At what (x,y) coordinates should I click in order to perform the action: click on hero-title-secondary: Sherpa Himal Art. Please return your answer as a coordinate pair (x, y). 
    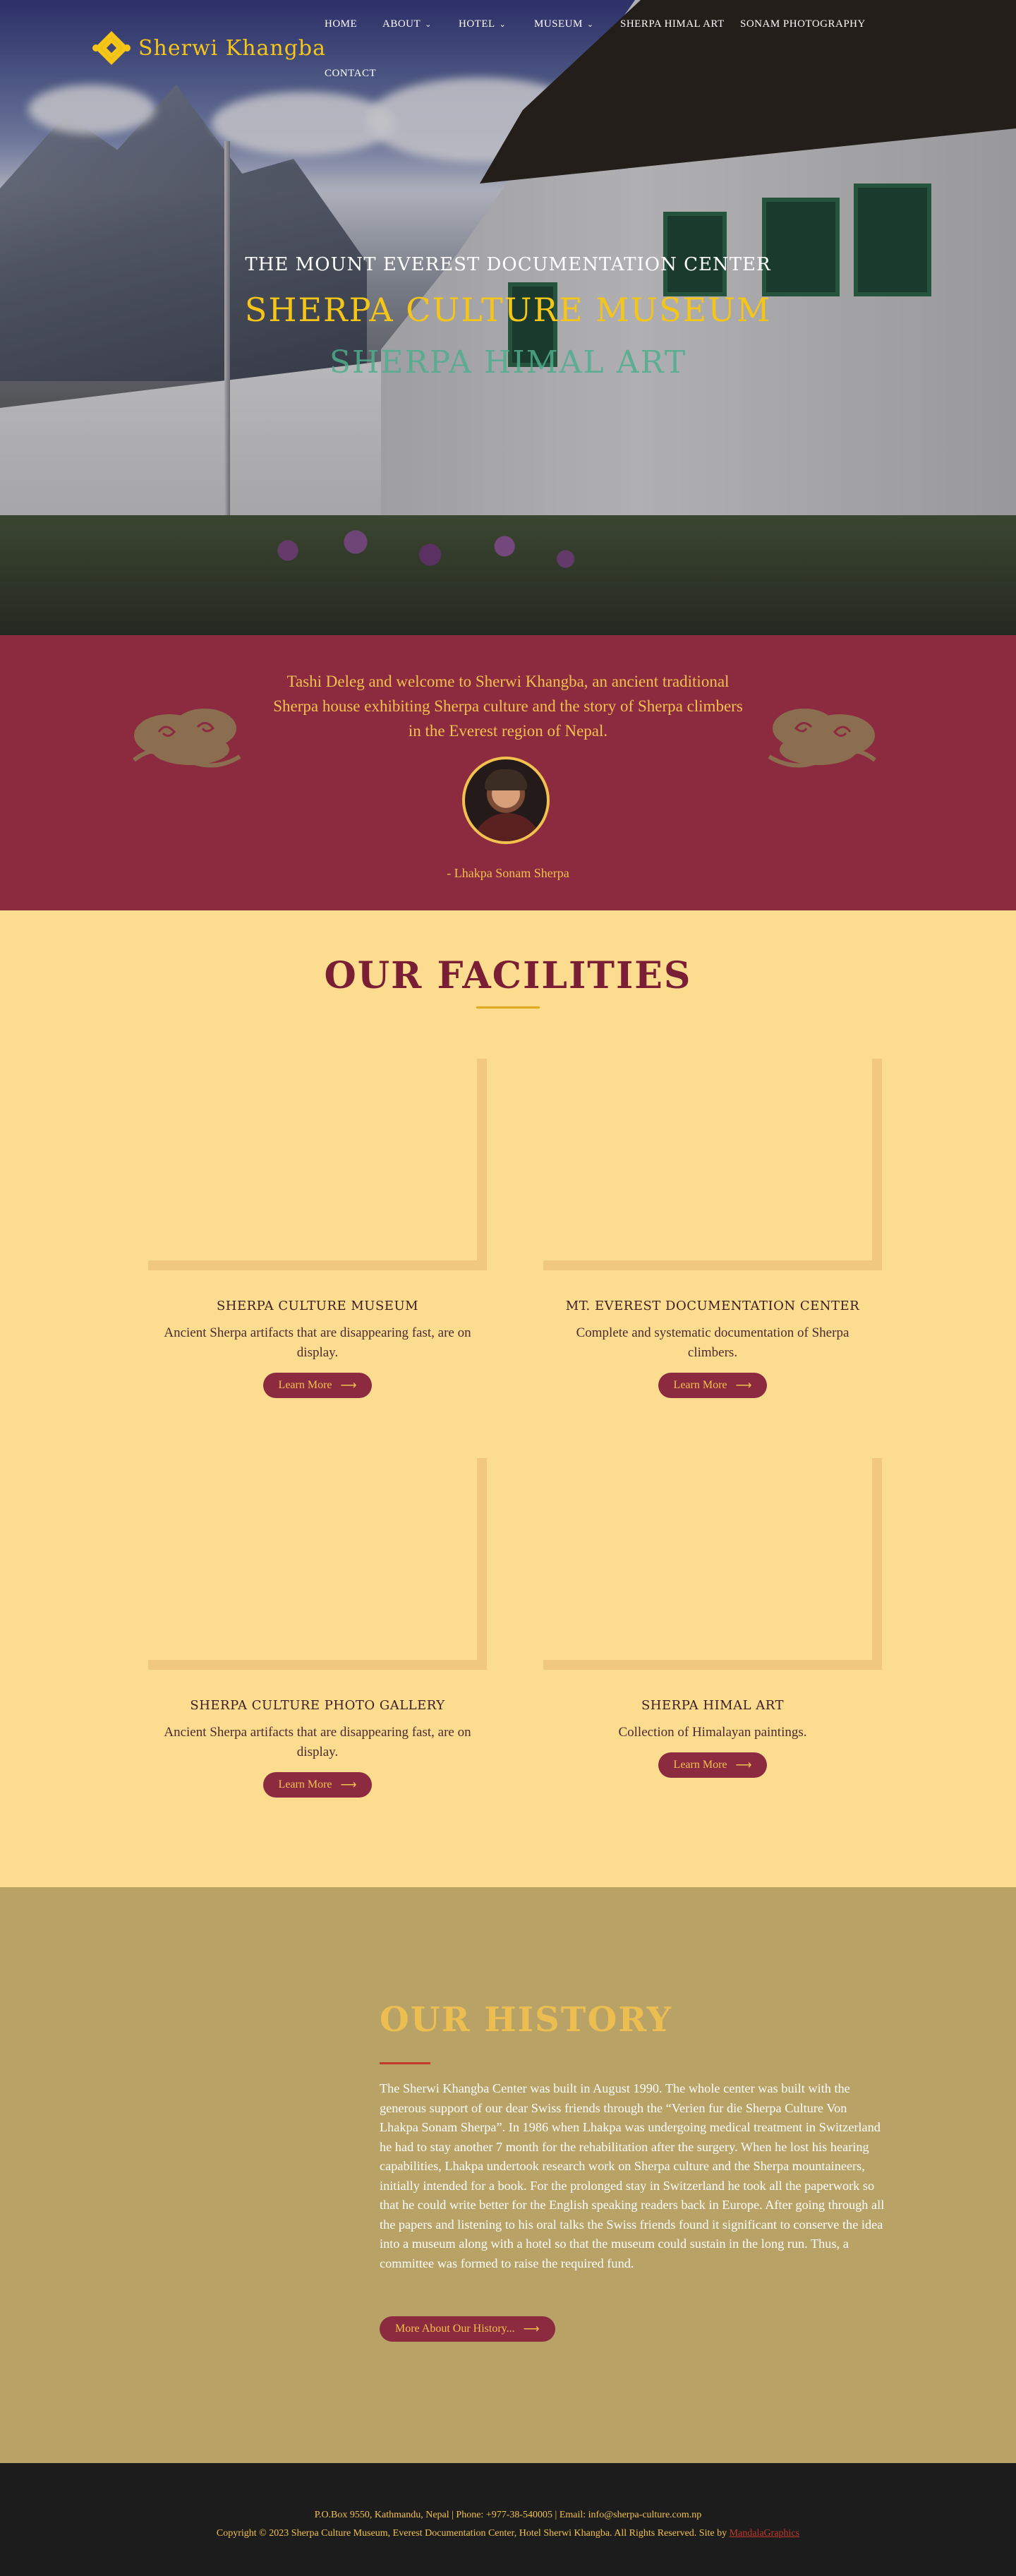
    Looking at the image, I should click on (508, 362).